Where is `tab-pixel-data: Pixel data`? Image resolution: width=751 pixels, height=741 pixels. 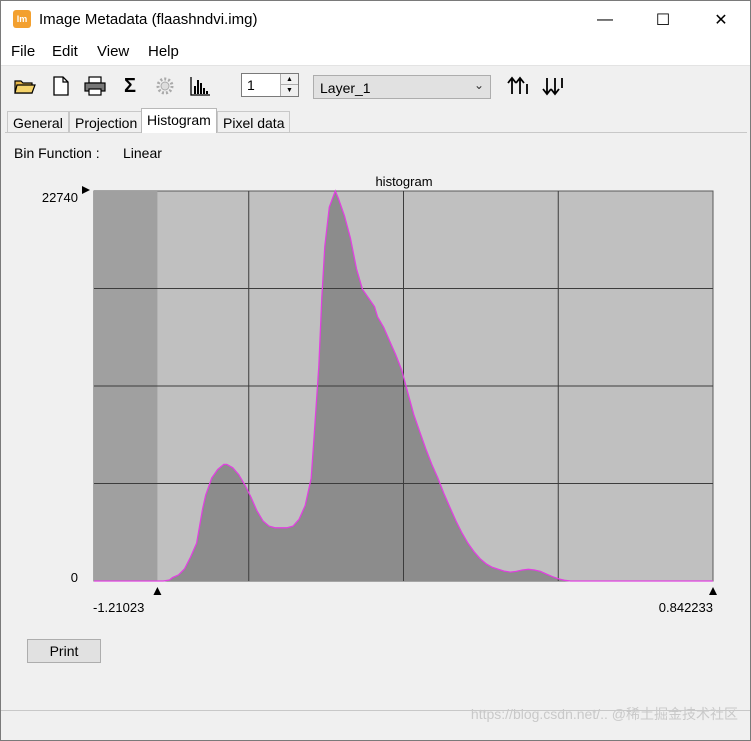
tab-pixel-data: Pixel data is located at coordinates (254, 122).